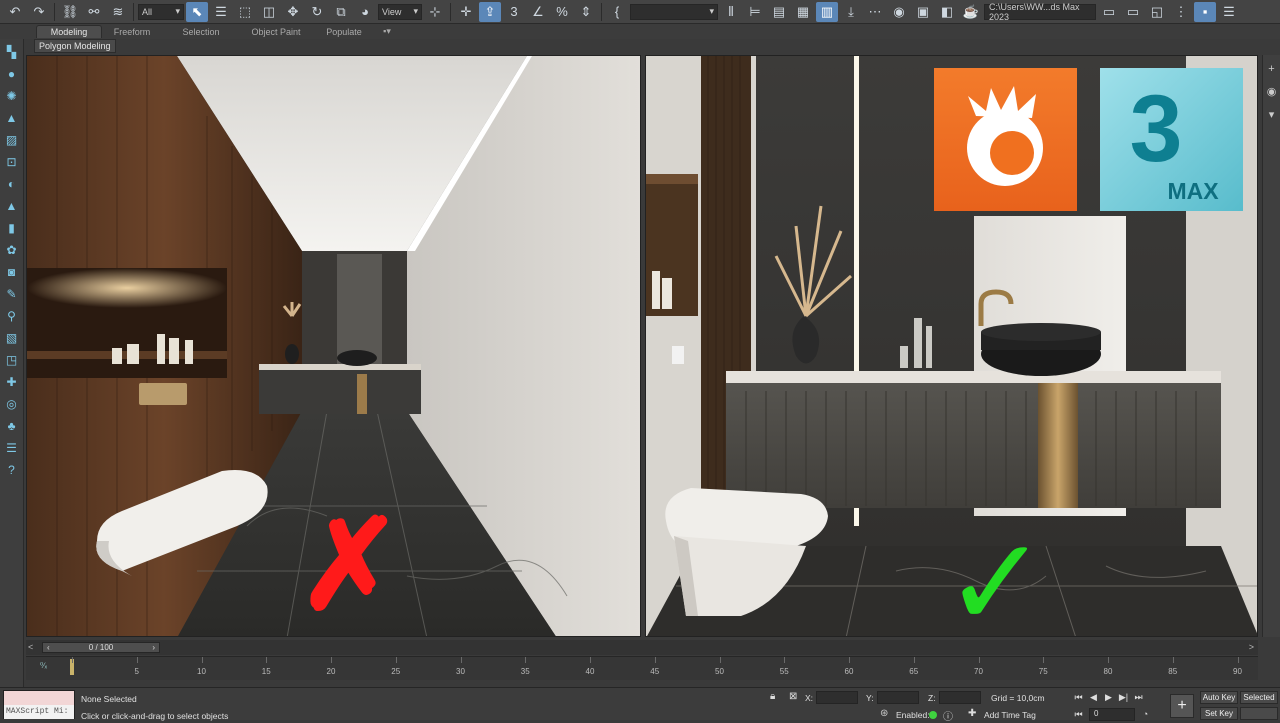 The image size is (1280, 723). I want to click on spacewarps-icon: ▨, so click(12, 139).